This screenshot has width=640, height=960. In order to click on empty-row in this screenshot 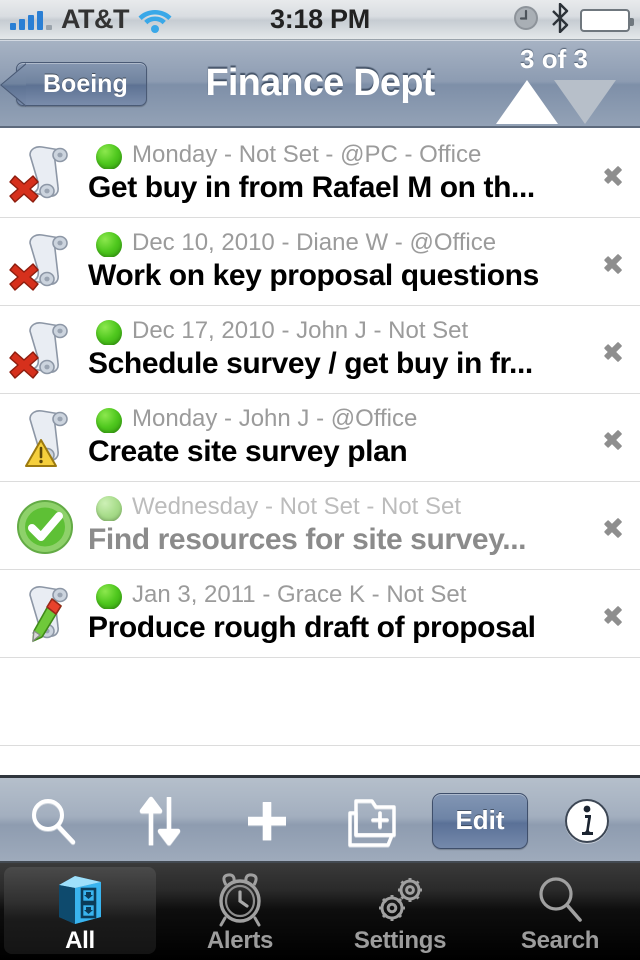, I will do `click(320, 702)`.